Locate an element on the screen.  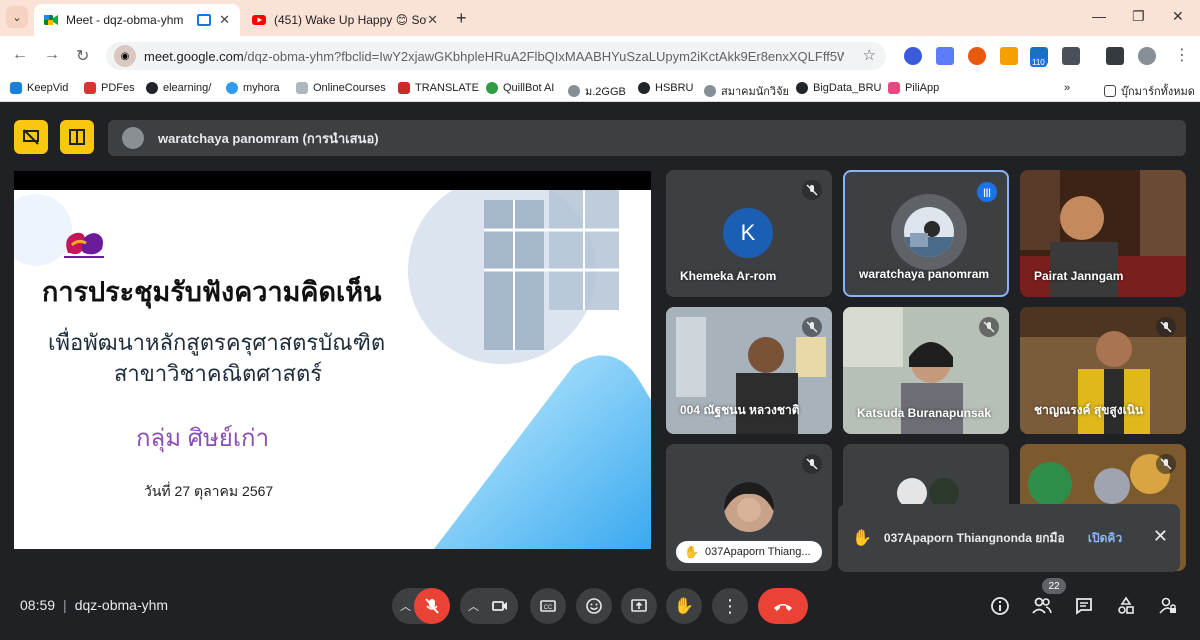
bookmark-label: QuillBot AI is located at coordinates (529, 88).